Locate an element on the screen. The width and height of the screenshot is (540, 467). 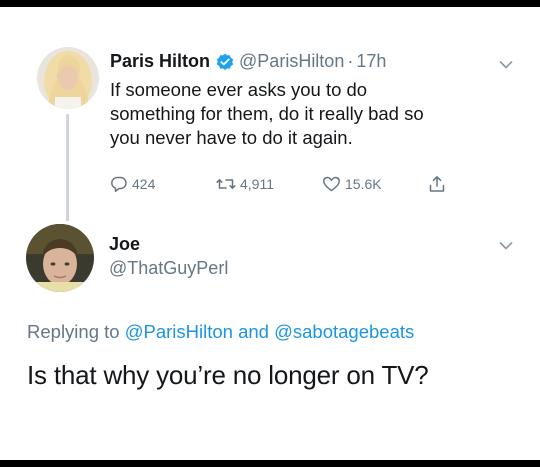
retweet-icon is located at coordinates (226, 184).